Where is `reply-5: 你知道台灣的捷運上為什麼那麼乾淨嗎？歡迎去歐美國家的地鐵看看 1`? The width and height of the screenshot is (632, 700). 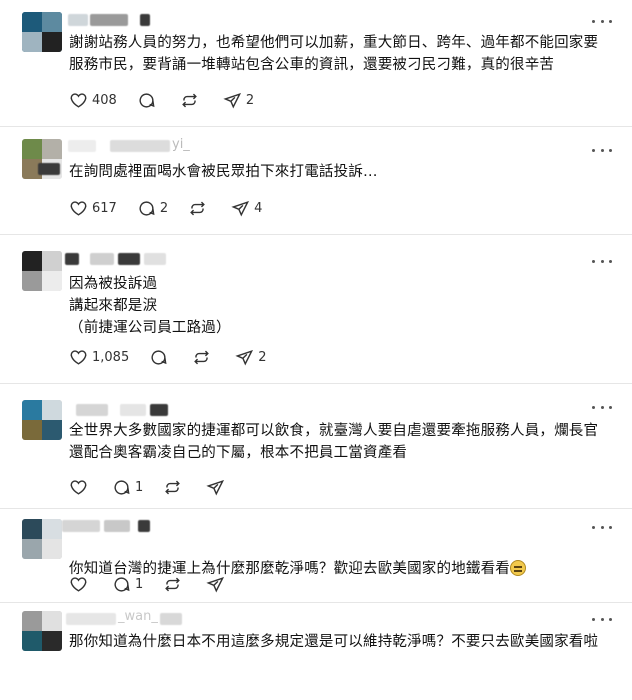 reply-5: 你知道台灣的捷運上為什麼那麼乾淨嗎？歡迎去歐美國家的地鐵看看 1 is located at coordinates (316, 555).